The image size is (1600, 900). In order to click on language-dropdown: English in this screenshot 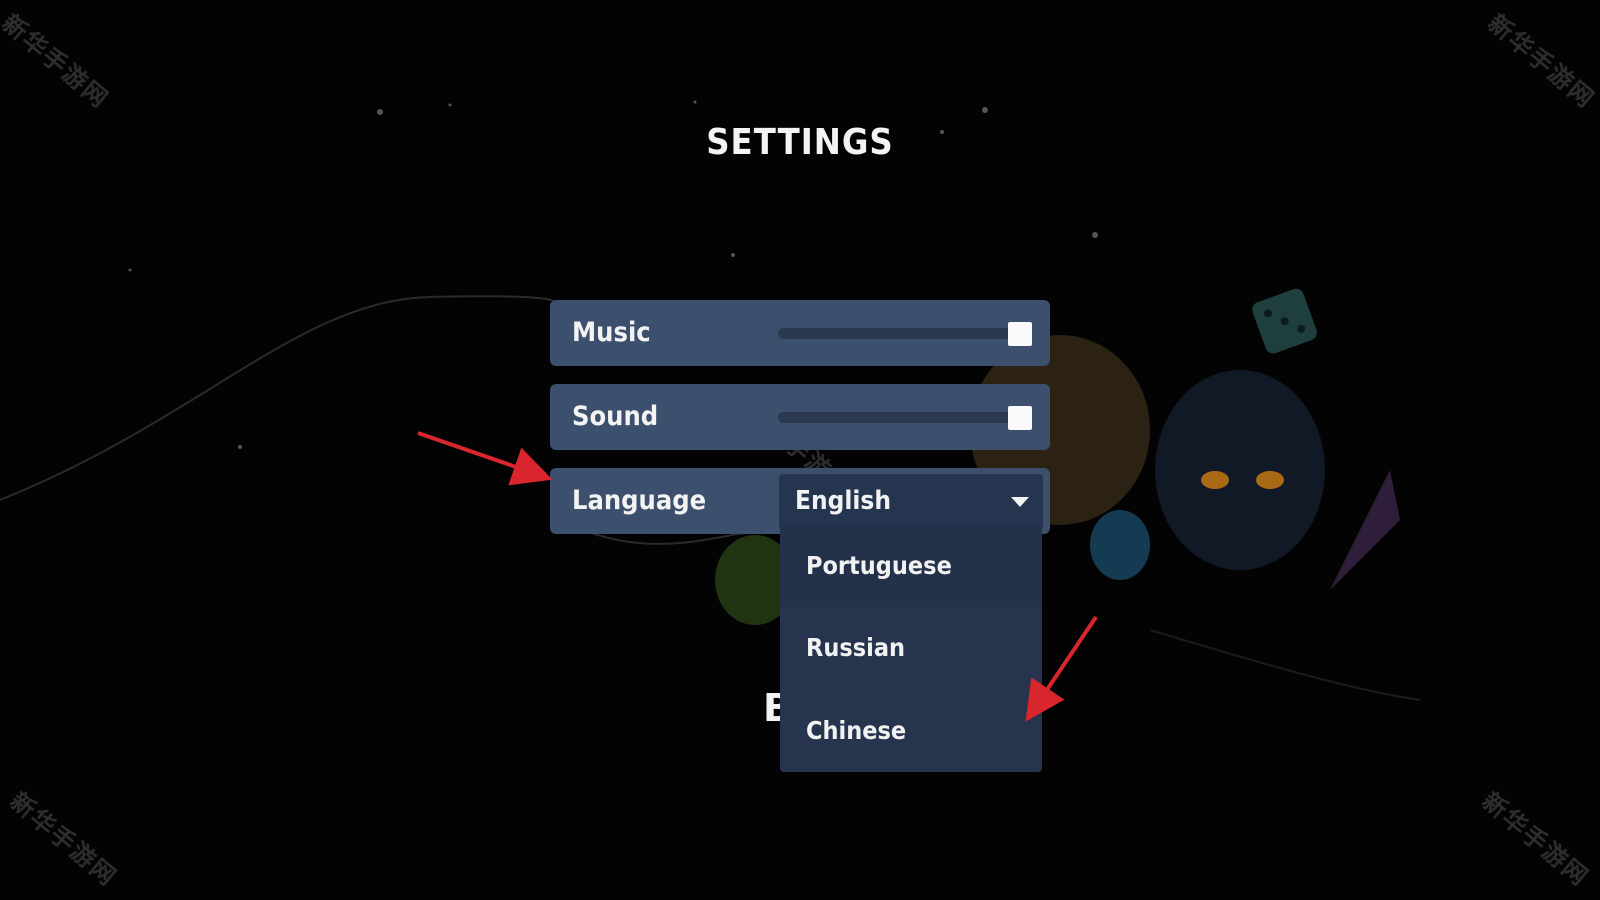, I will do `click(911, 501)`.